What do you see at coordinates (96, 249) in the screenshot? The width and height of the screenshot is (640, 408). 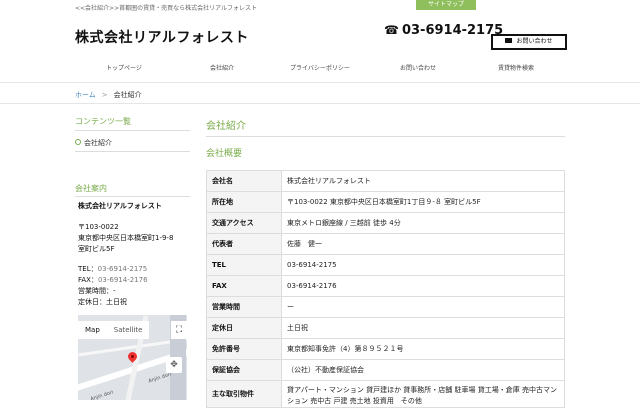 I see `sidebar-address-2: 室町ビル5F` at bounding box center [96, 249].